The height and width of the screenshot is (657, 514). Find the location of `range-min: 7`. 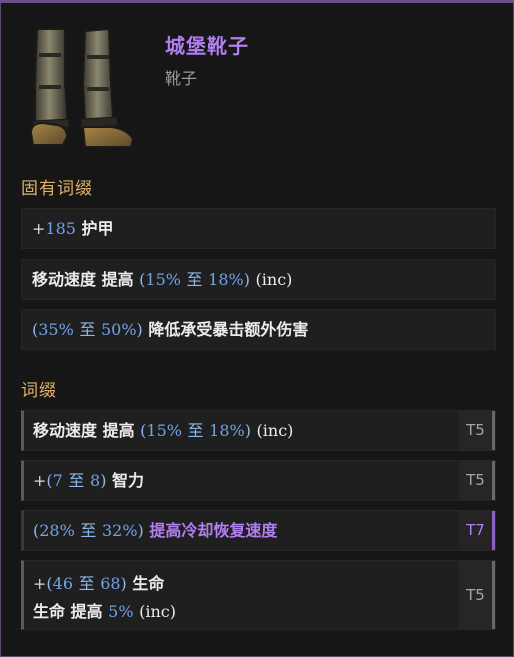

range-min: 7 is located at coordinates (57, 480).